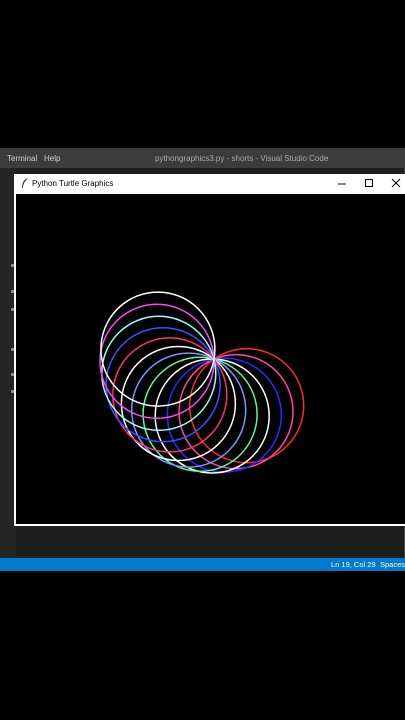 This screenshot has width=405, height=720. Describe the element at coordinates (353, 564) in the screenshot. I see `cursor-position: Ln 19, Col 29` at that location.